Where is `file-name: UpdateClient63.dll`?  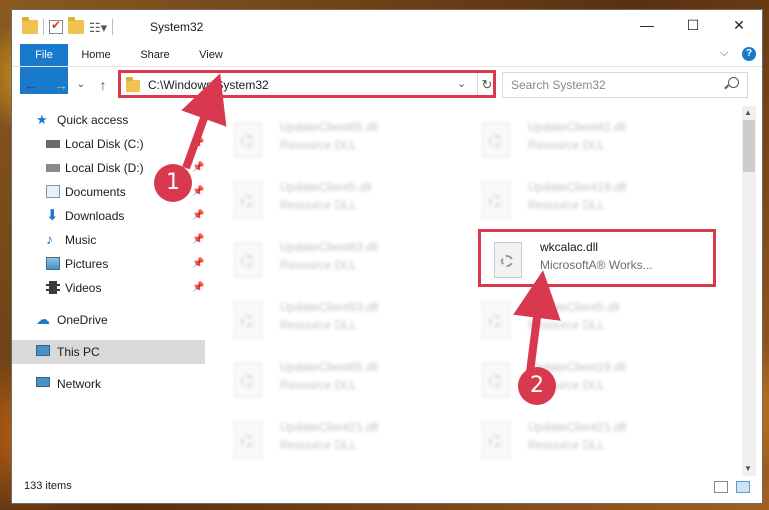
file-name: UpdateClient63.dll is located at coordinates (329, 247).